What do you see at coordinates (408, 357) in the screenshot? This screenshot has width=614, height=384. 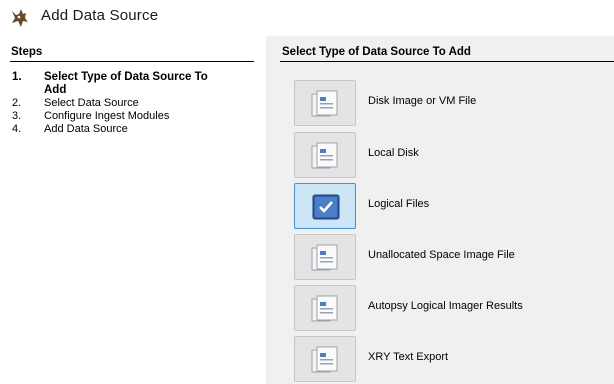 I see `option-label: XRY Text Export` at bounding box center [408, 357].